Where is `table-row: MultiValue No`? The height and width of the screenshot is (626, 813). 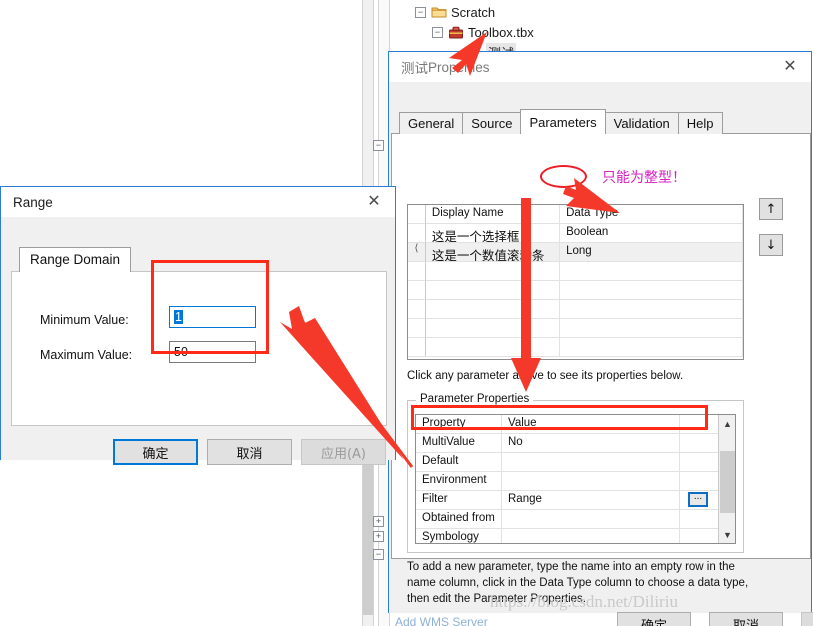
table-row: MultiValue No is located at coordinates (575, 443).